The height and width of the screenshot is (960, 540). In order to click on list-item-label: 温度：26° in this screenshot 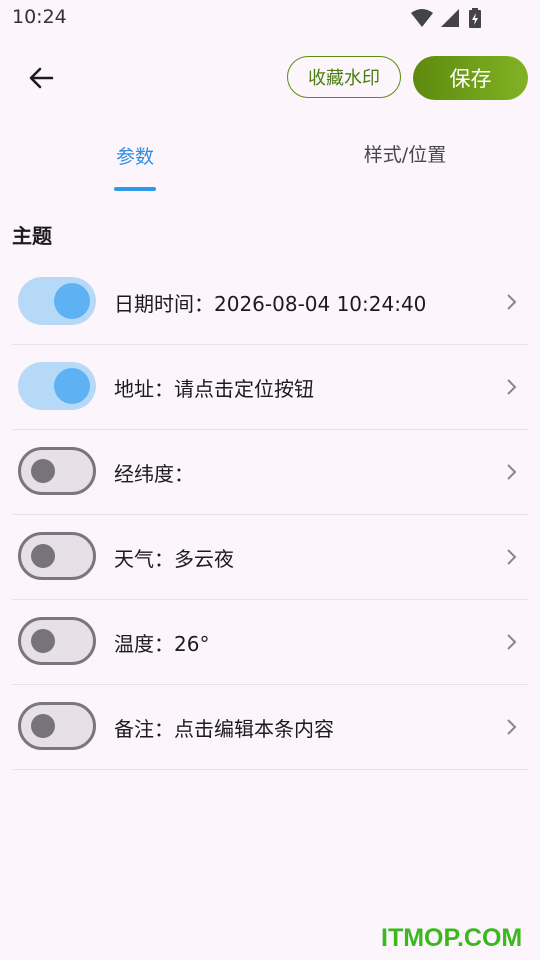, I will do `click(162, 644)`.